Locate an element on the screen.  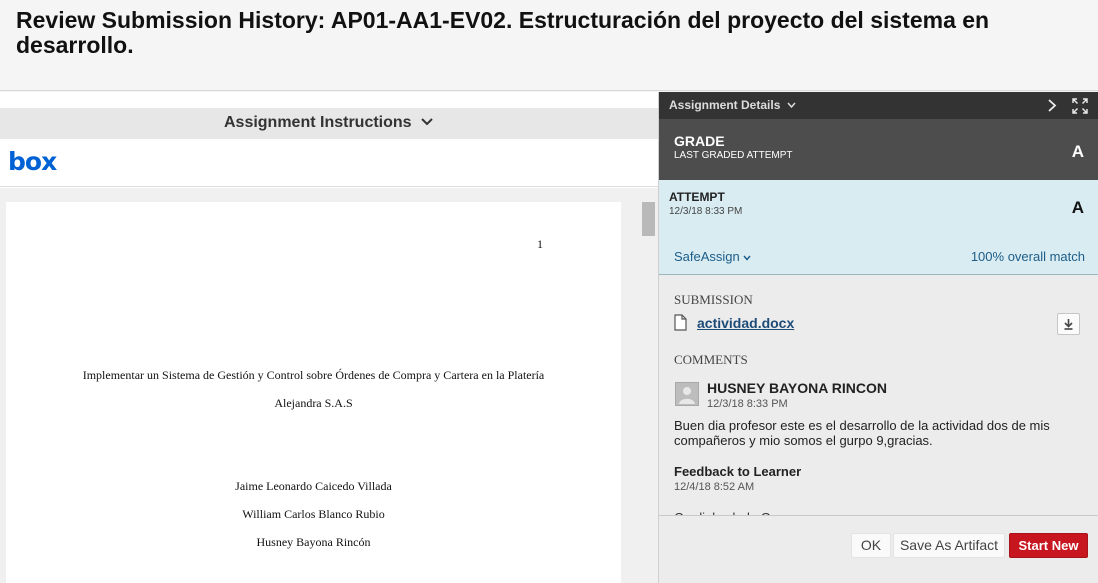
feedback-title: Feedback to Learner is located at coordinates (738, 471).